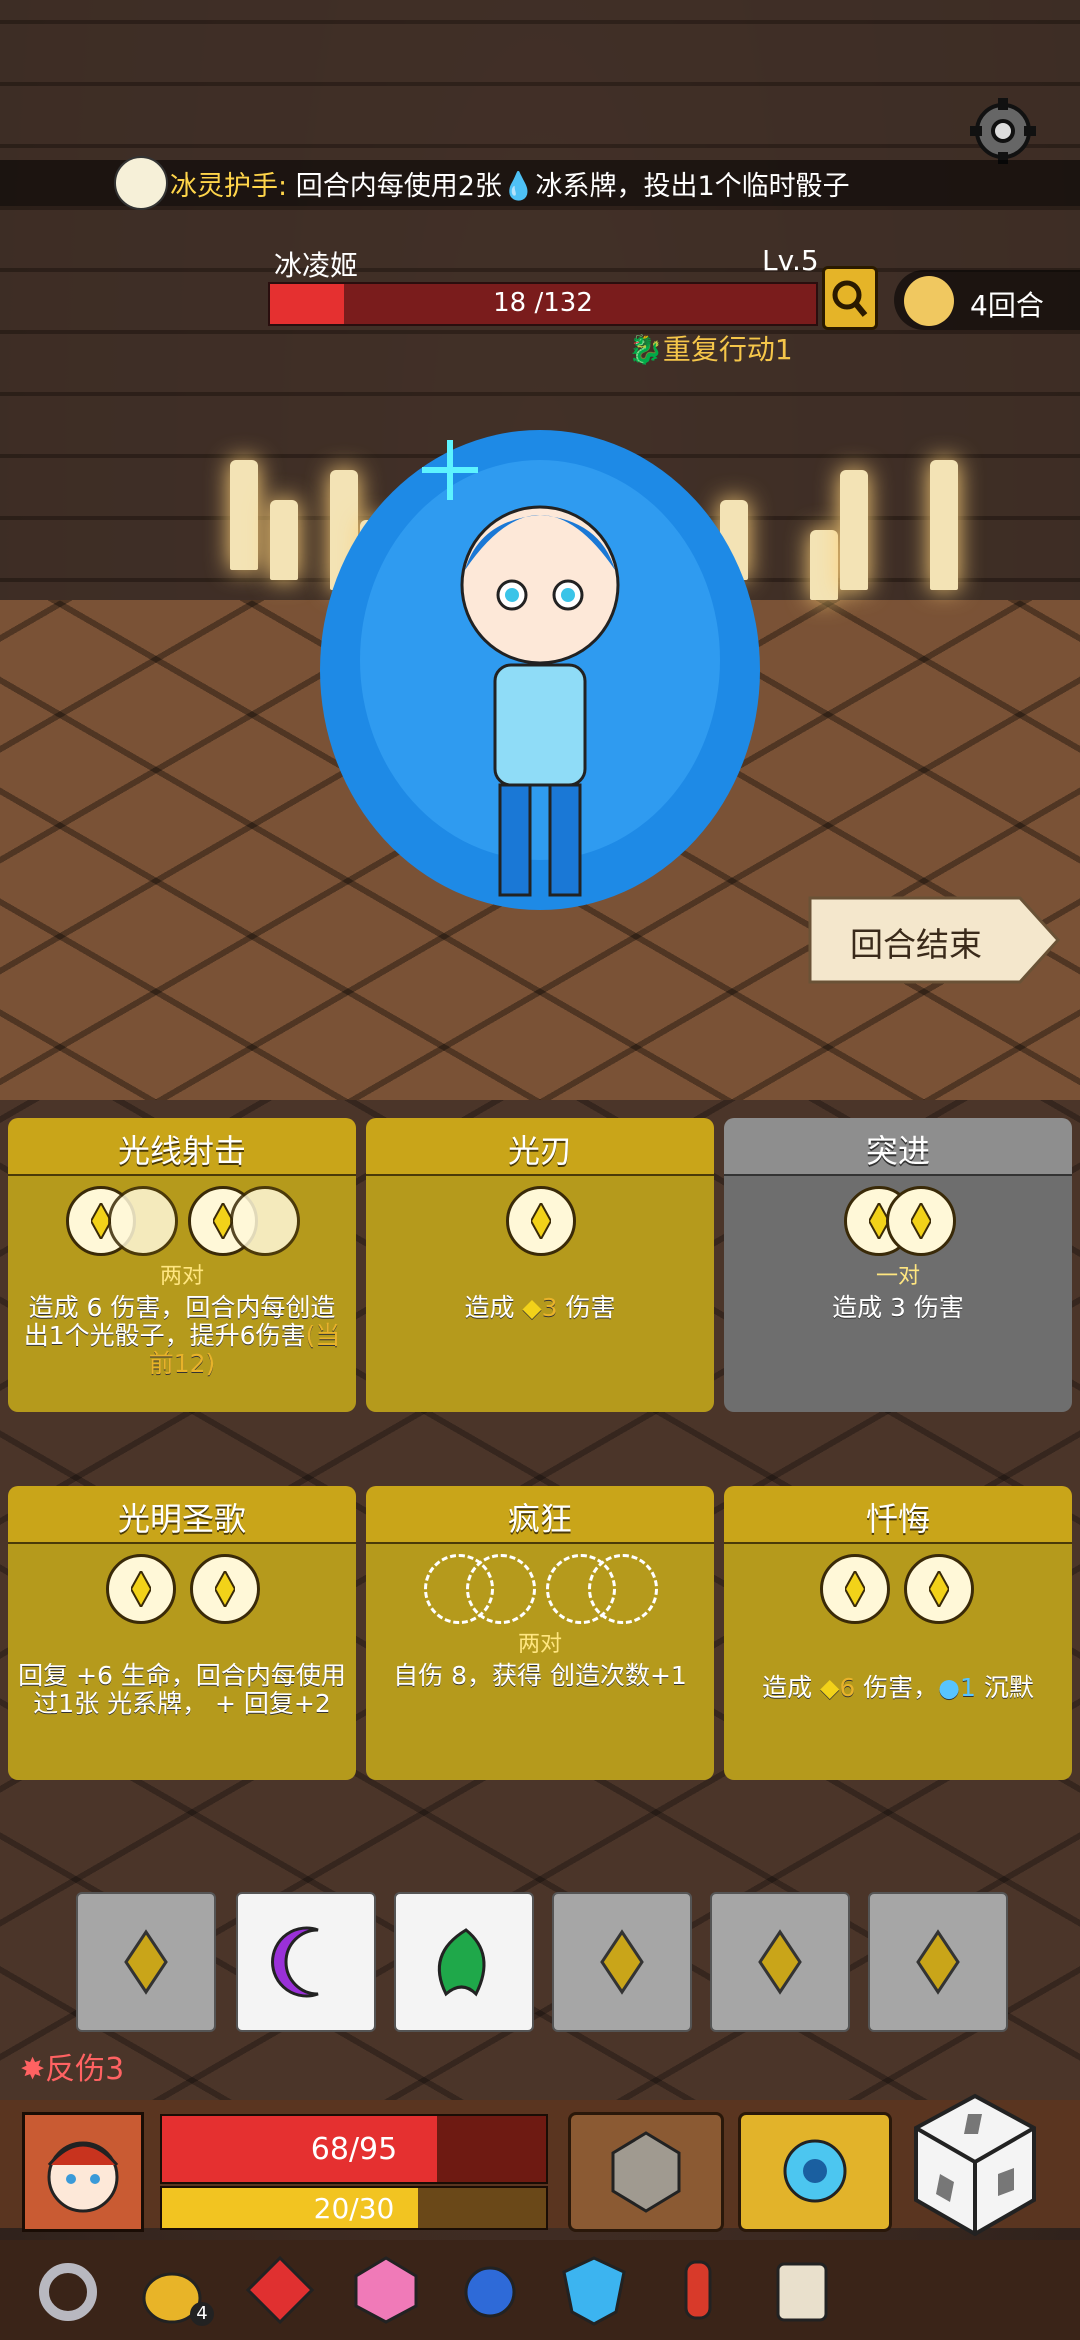 The image size is (1080, 2340). I want to click on card-body: 两对 自伤 8，获得 创造次数+1, so click(540, 1662).